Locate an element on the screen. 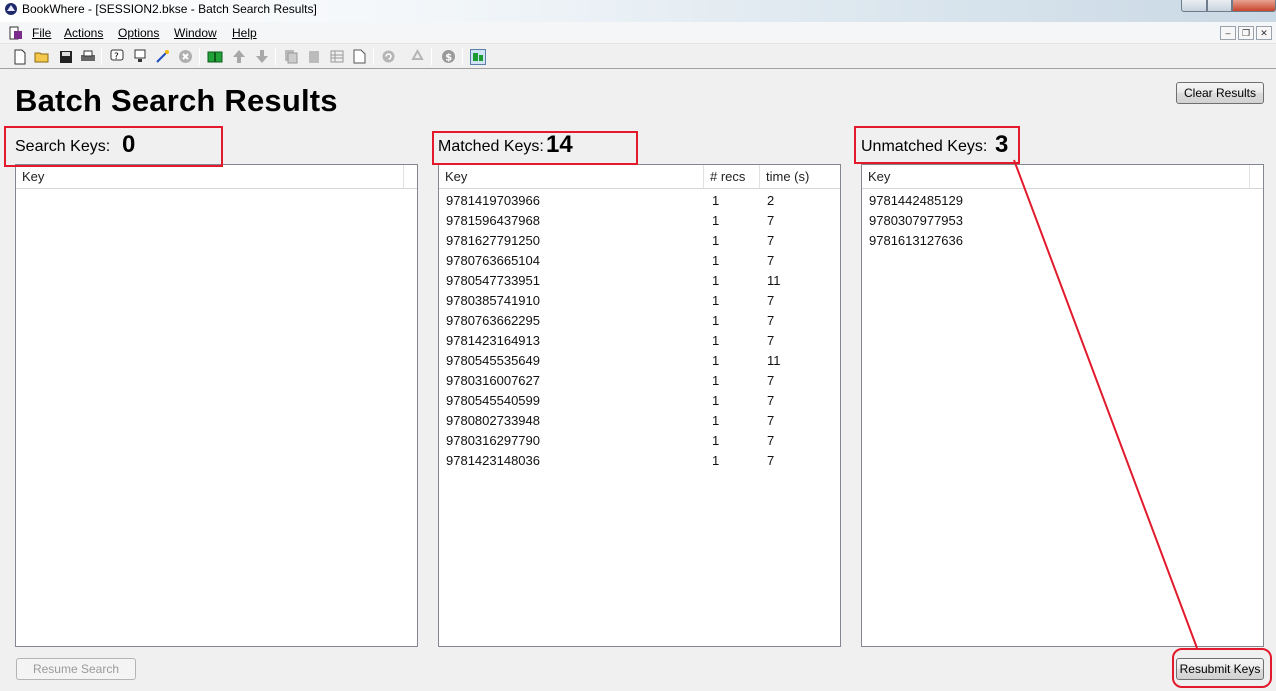 This screenshot has width=1276, height=691. menu-window: Window is located at coordinates (195, 33).